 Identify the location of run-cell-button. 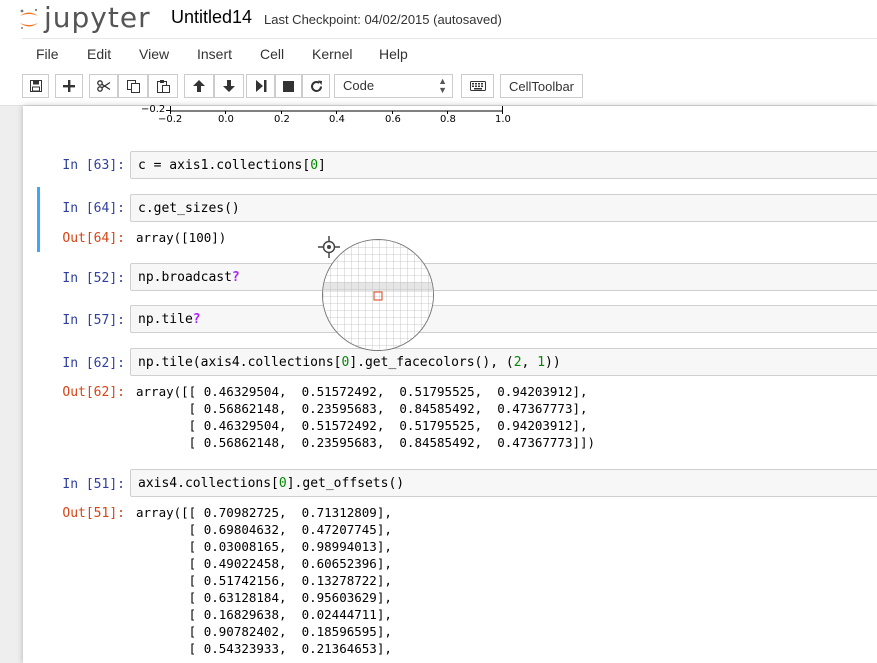
(260, 86).